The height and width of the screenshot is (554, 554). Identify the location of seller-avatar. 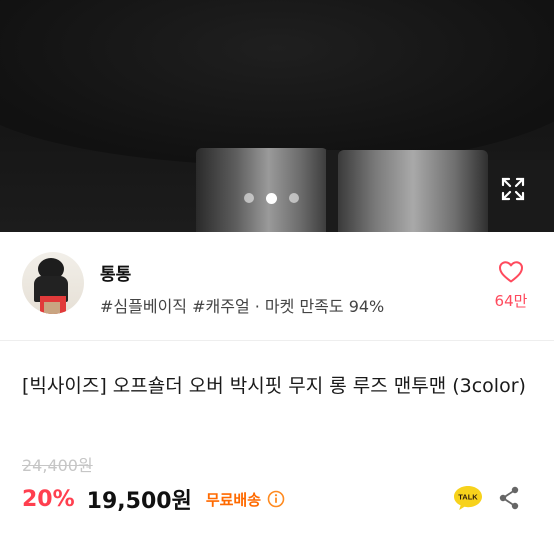
(53, 283).